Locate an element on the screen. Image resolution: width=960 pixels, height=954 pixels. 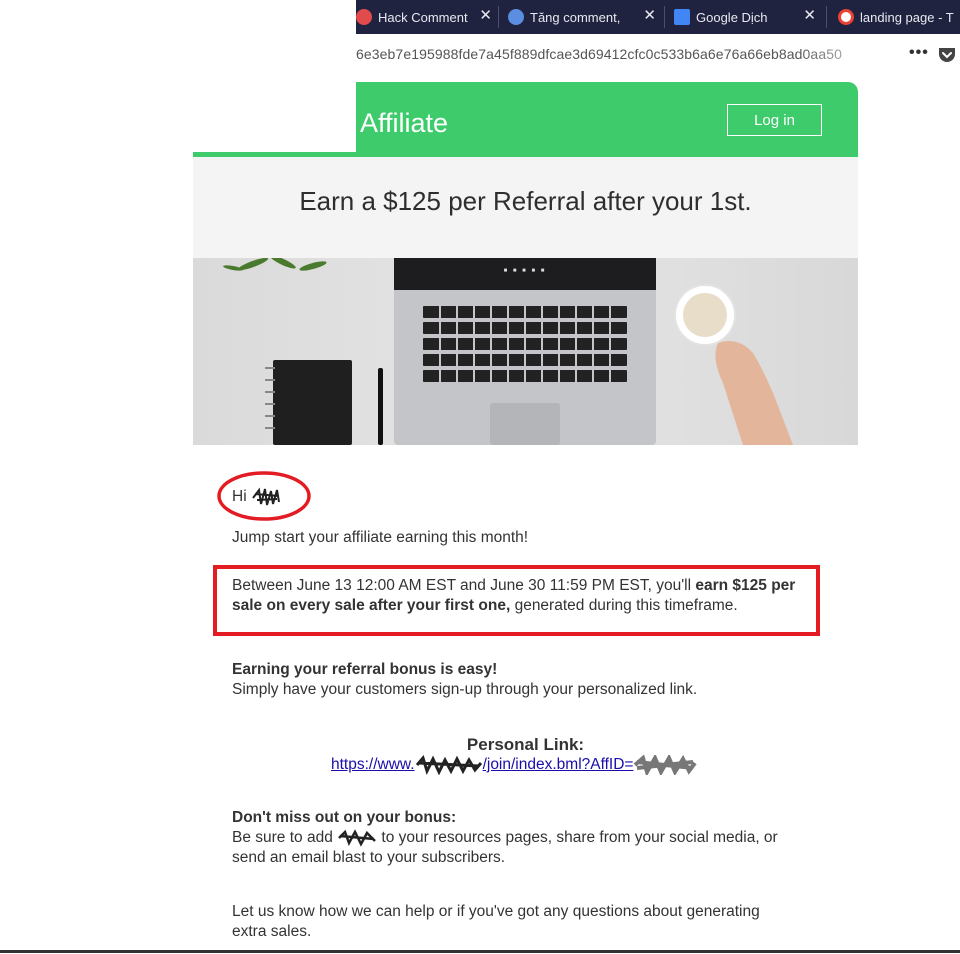
google-translate-icon is located at coordinates (682, 17).